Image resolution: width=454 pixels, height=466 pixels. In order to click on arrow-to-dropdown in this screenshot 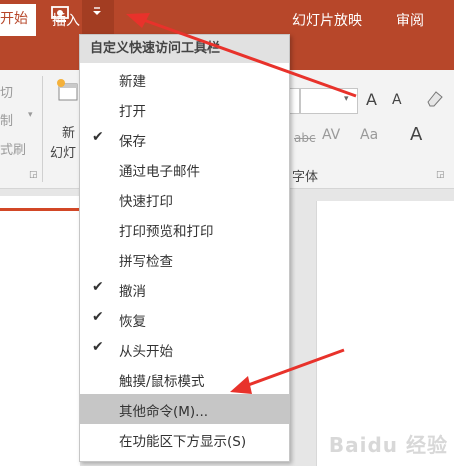, I will do `click(241, 55)`.